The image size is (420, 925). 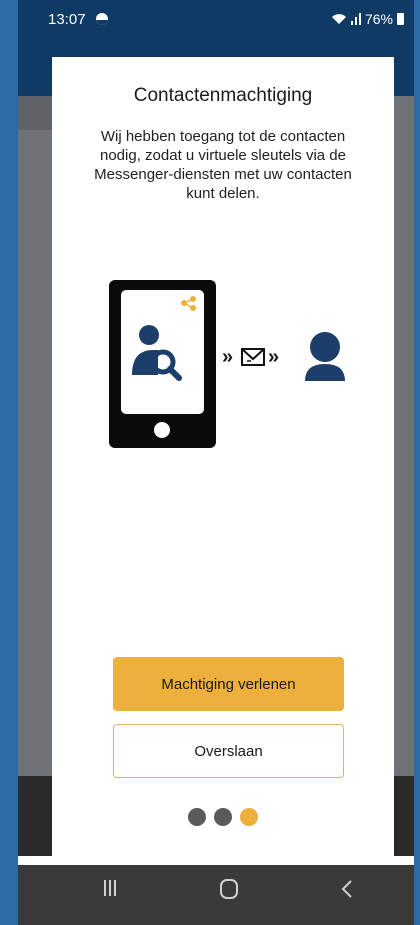 What do you see at coordinates (9, 462) in the screenshot?
I see `left-frame` at bounding box center [9, 462].